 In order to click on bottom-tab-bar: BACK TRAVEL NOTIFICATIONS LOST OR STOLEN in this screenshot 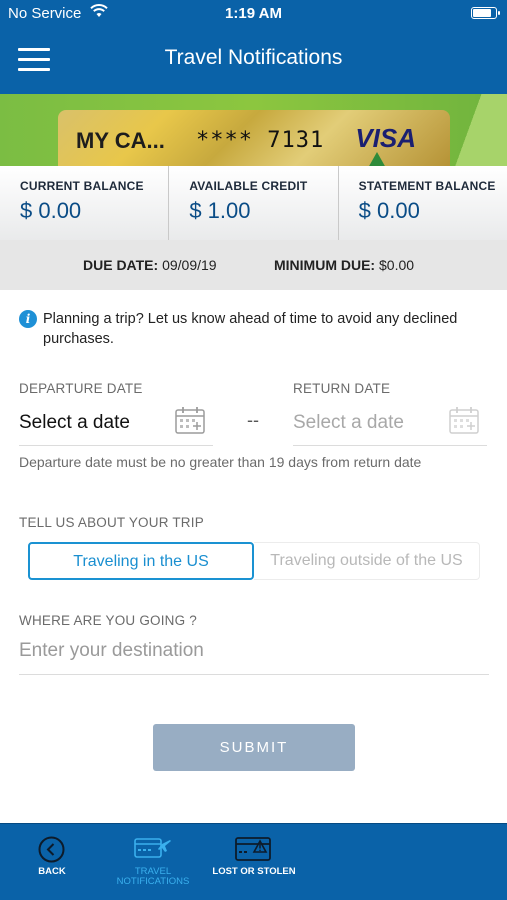, I will do `click(253, 861)`.